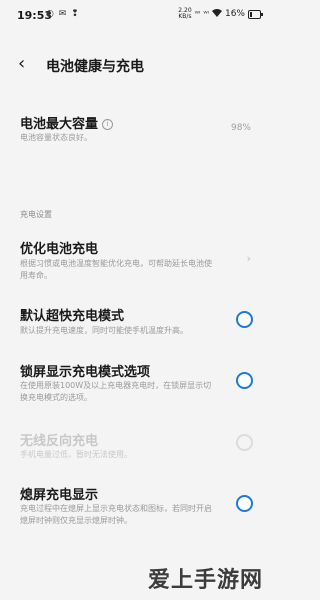 Image resolution: width=320 pixels, height=600 pixels. Describe the element at coordinates (206, 14) in the screenshot. I see `signal-icon-2: ᵂᴵ` at that location.